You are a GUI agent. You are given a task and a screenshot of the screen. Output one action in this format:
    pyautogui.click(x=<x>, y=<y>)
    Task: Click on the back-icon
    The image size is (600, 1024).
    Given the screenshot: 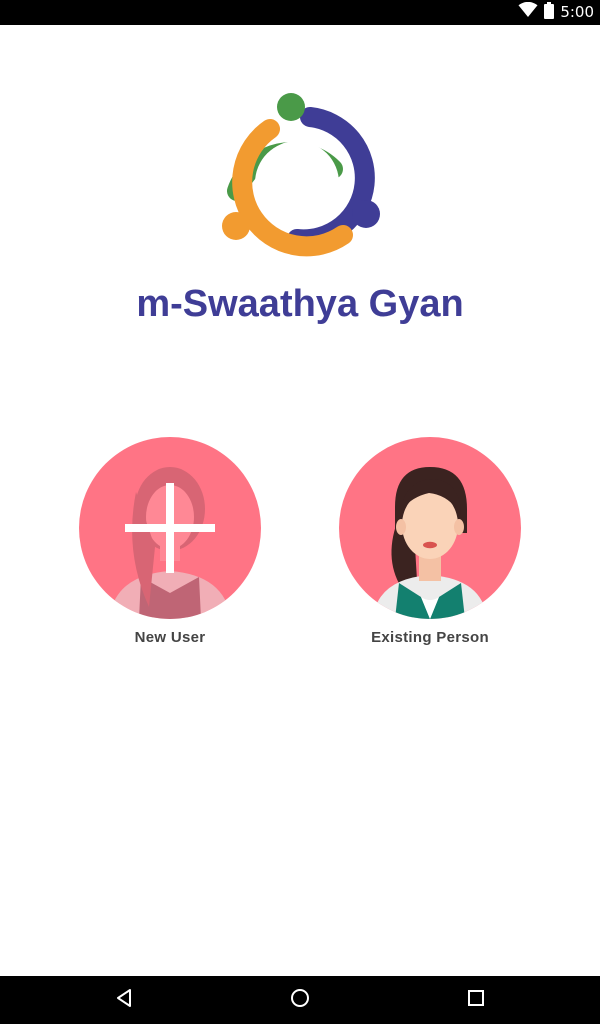 What is the action you would take?
    pyautogui.click(x=124, y=1000)
    